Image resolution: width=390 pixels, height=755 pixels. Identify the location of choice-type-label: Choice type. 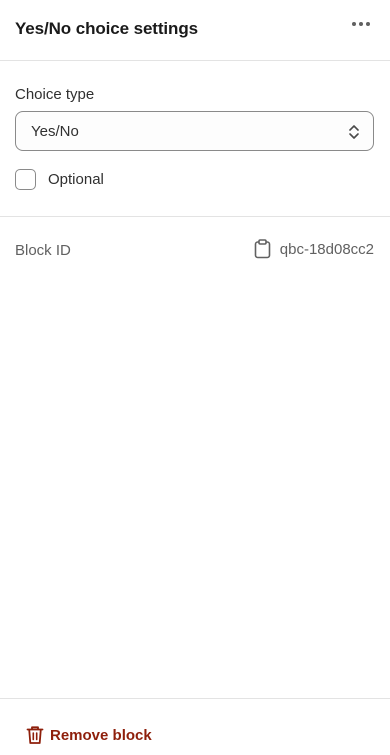
(55, 94).